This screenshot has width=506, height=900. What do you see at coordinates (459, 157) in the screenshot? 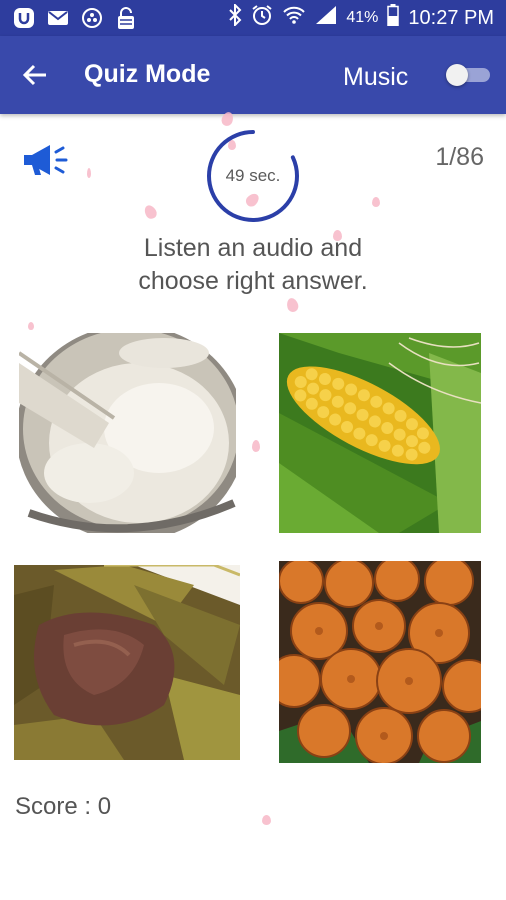
I see `question-progress: 1/86` at bounding box center [459, 157].